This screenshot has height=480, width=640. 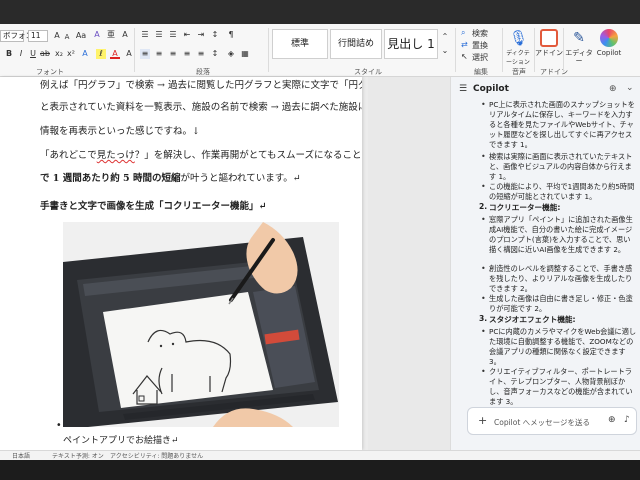 I want to click on text-effect-icon: A, so click(x=85, y=54).